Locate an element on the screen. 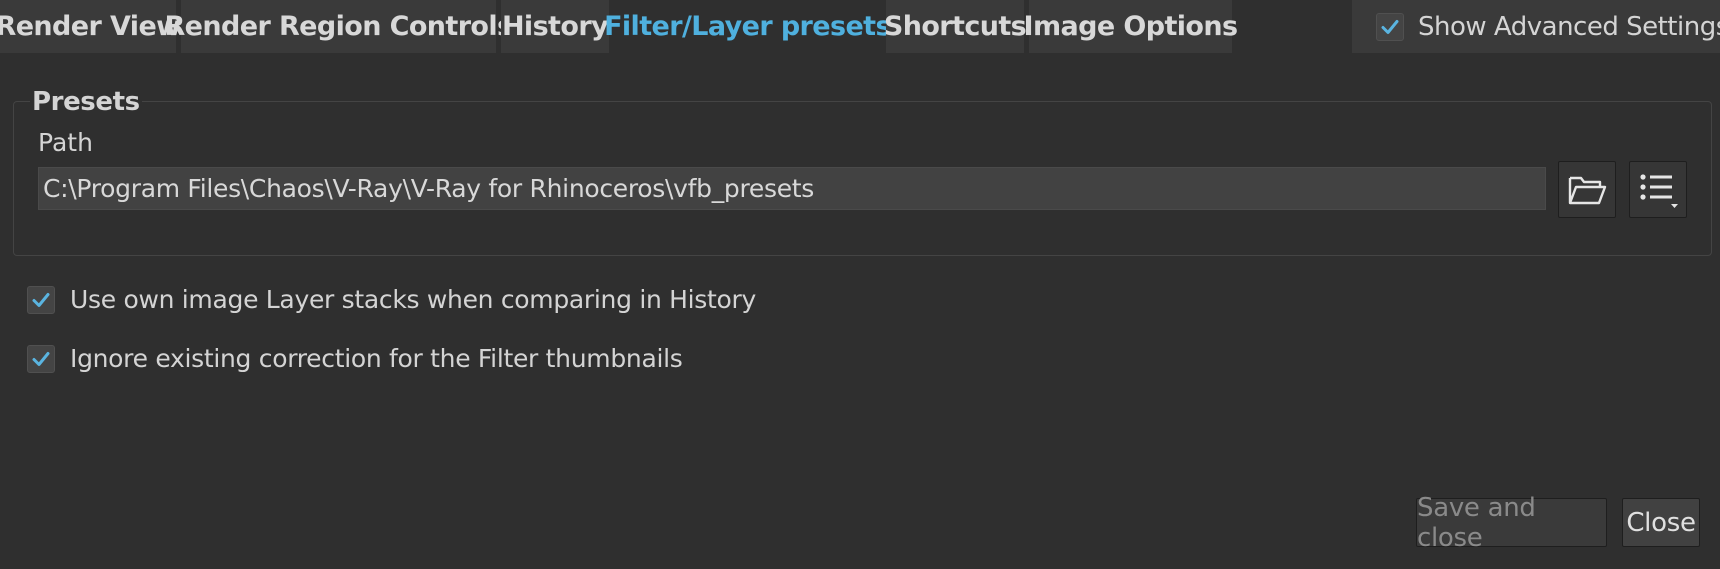  tab-shortcuts: Shortcuts is located at coordinates (955, 26).